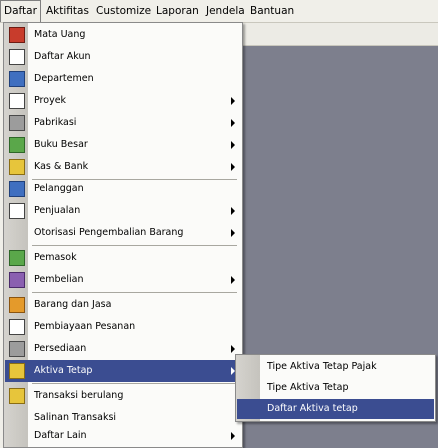 The height and width of the screenshot is (448, 438). What do you see at coordinates (123, 57) in the screenshot?
I see `menu-item-daftar-akun: Daftar Akun` at bounding box center [123, 57].